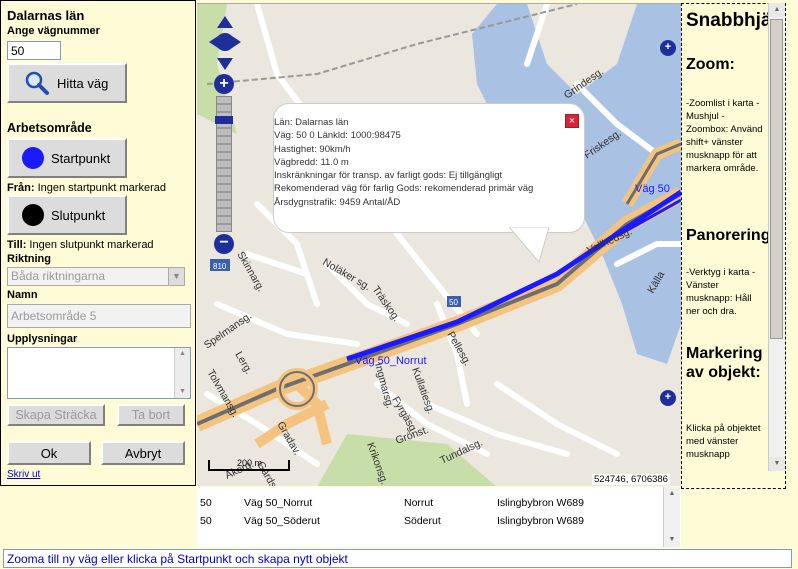 This screenshot has width=798, height=569. Describe the element at coordinates (53, 31) in the screenshot. I see `road-number-label: Ange vägnummer` at that location.